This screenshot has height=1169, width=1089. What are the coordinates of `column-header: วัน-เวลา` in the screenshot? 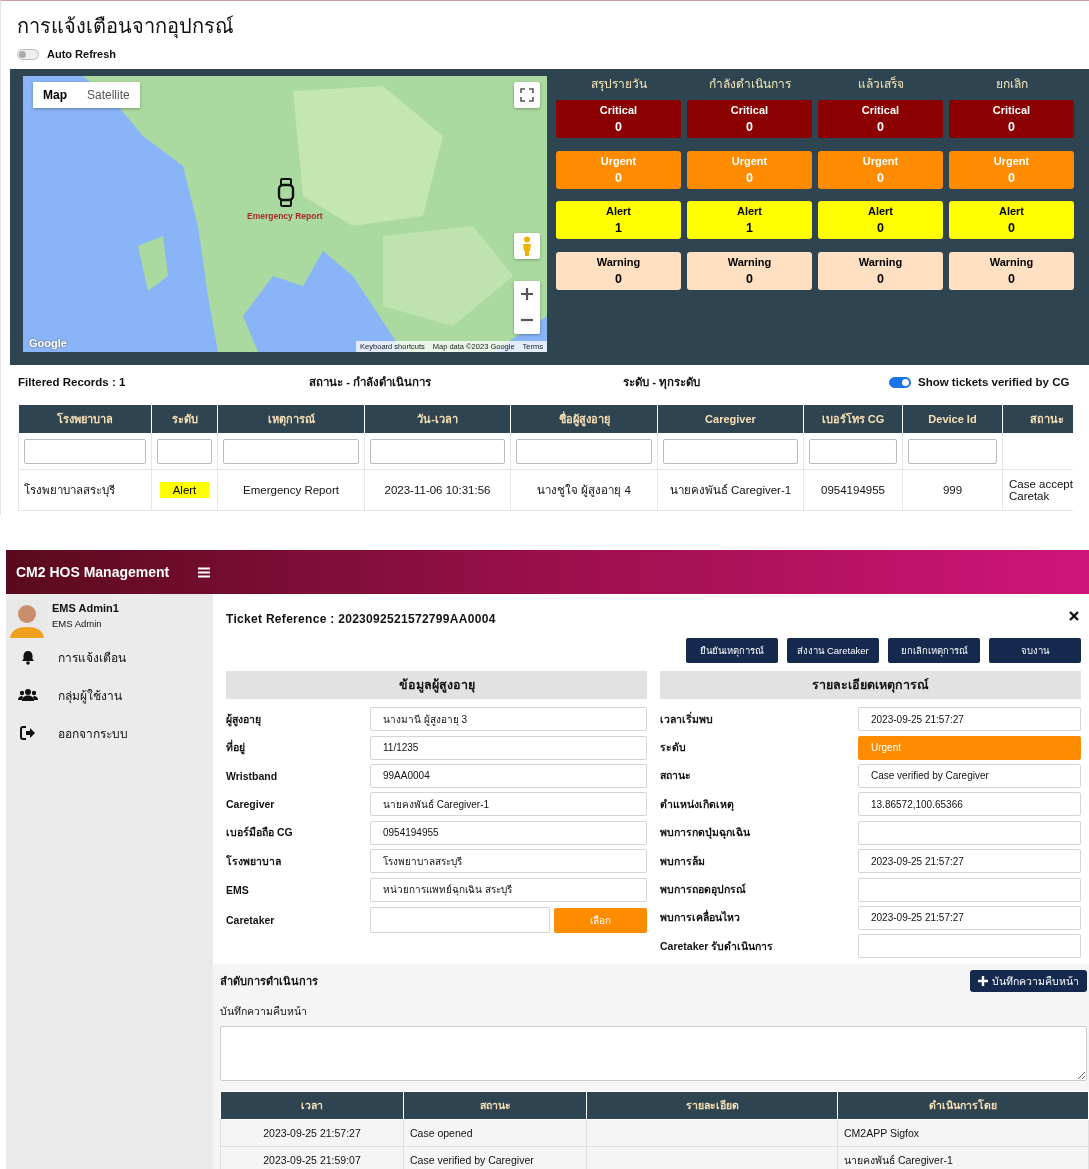 It's located at (437, 419).